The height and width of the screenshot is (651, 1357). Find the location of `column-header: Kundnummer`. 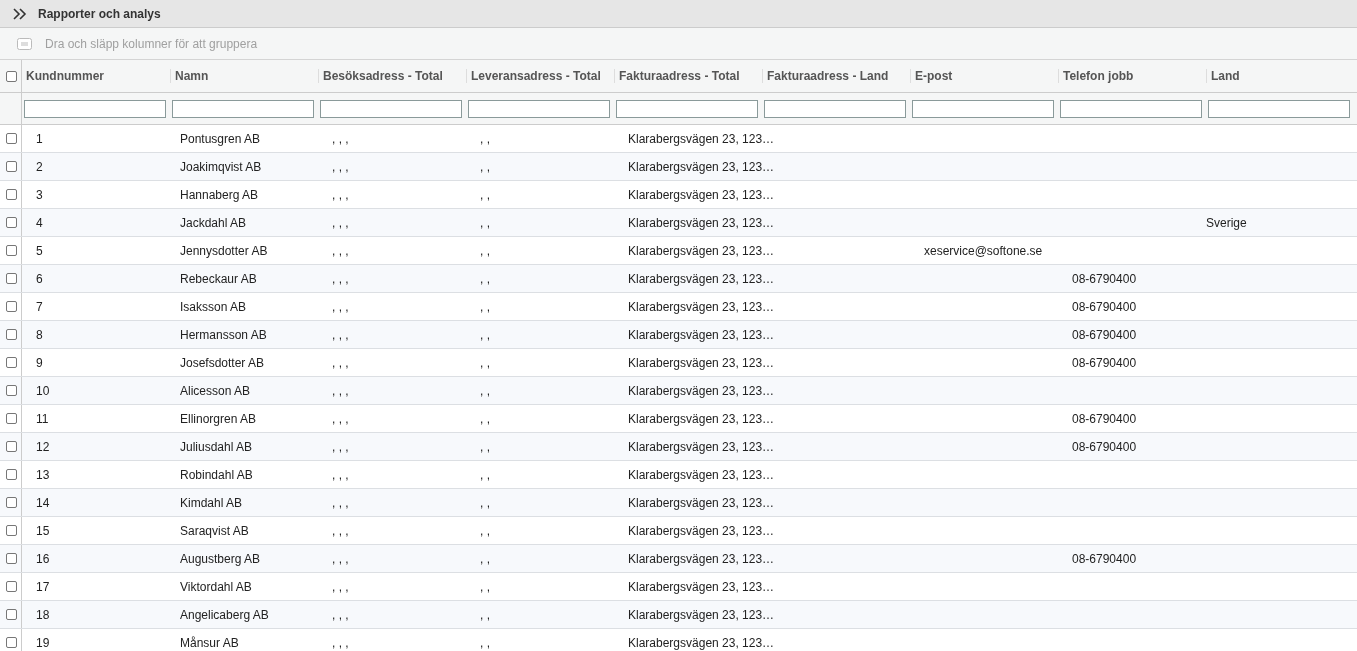

column-header: Kundnummer is located at coordinates (96, 76).